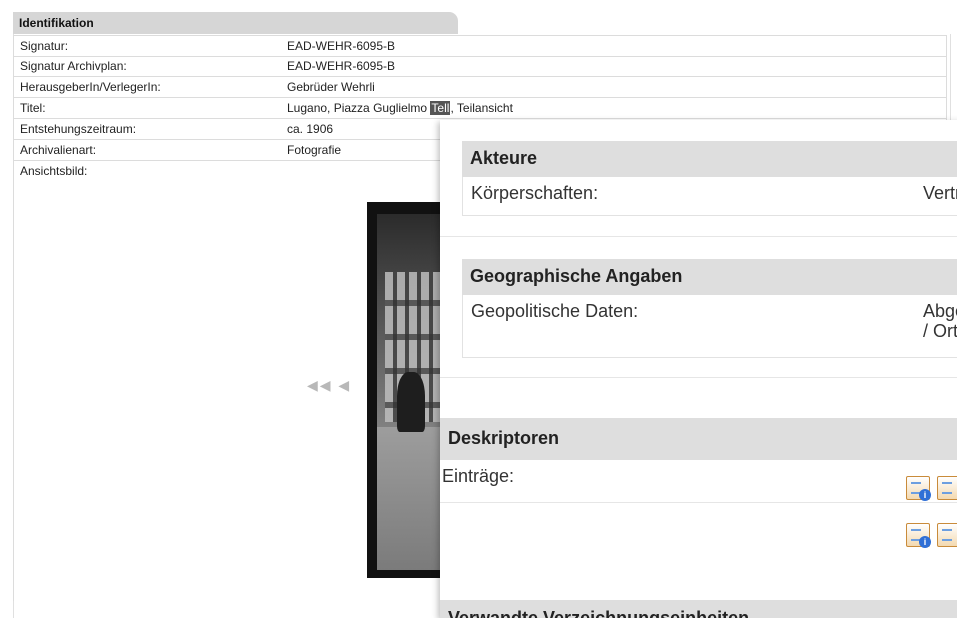 The image size is (957, 618). I want to click on section-title: Verwandte Verzeichnungseinheiten, so click(599, 613).